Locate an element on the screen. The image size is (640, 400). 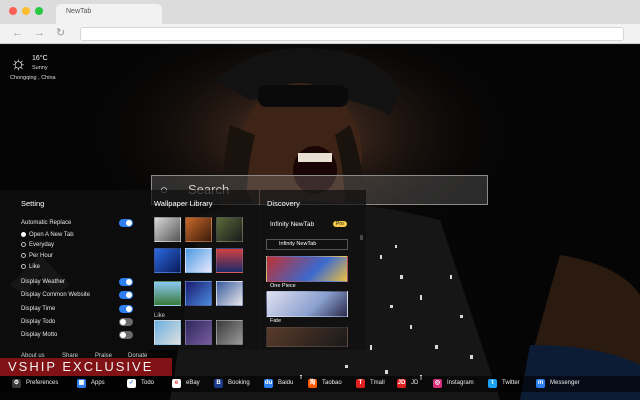
tmall-icon: T is located at coordinates (360, 383).